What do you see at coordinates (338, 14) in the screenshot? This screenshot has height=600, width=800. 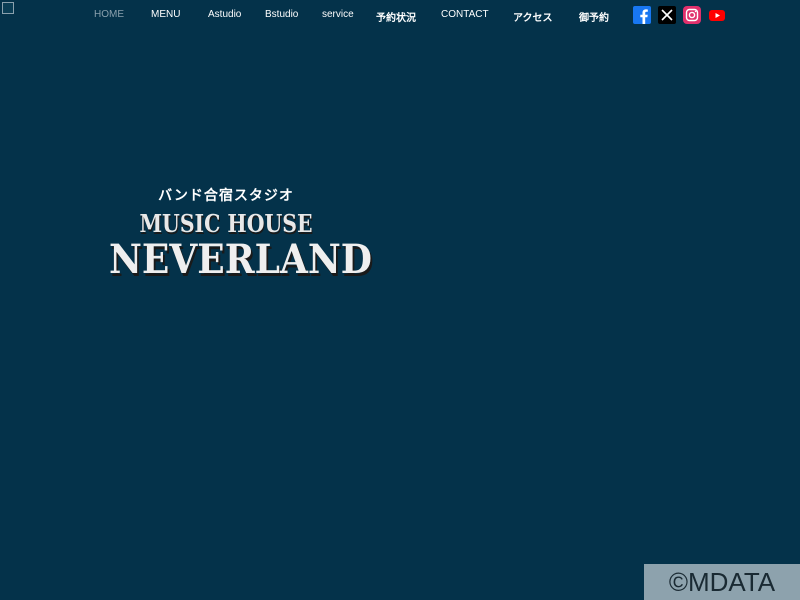 I see `nav-item-service: service` at bounding box center [338, 14].